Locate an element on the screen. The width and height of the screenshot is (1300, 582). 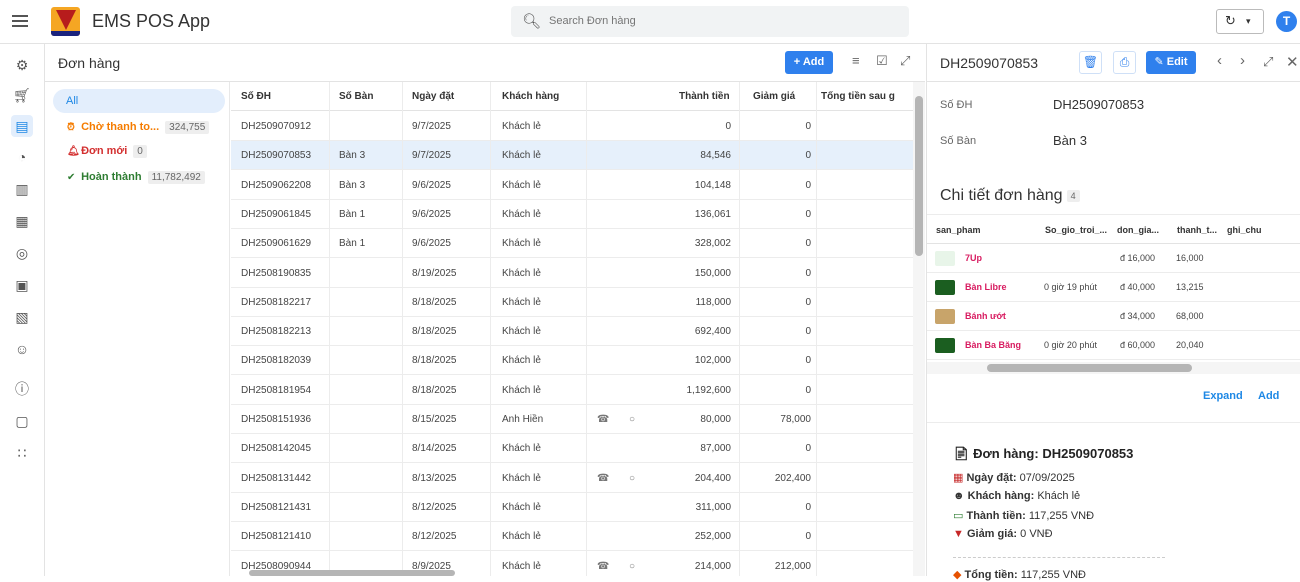
expand-link: Expand is located at coordinates (1223, 396).